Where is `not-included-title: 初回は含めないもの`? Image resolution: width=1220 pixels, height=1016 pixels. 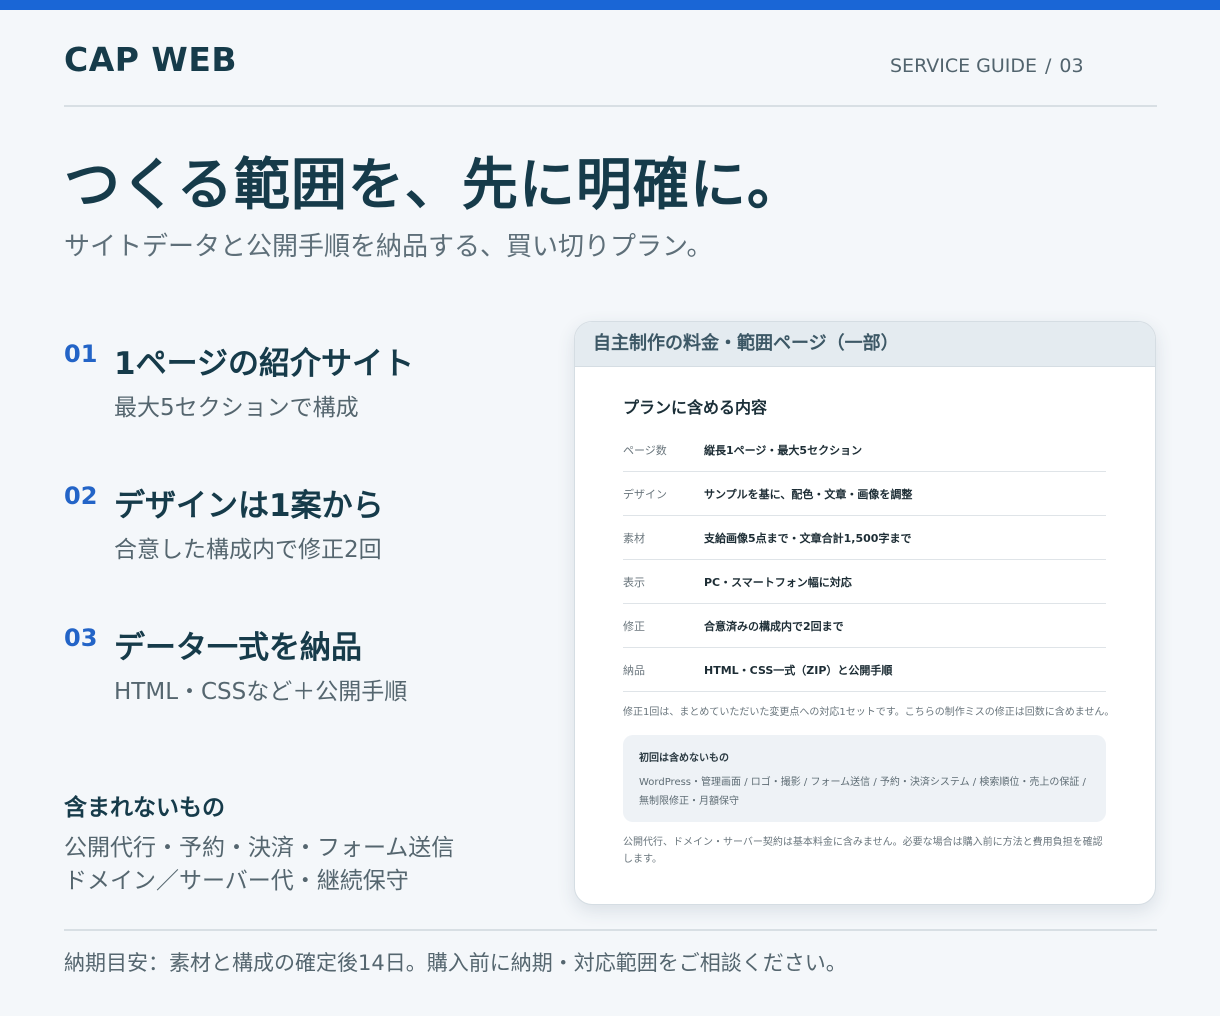
not-included-title: 初回は含めないもの is located at coordinates (684, 758).